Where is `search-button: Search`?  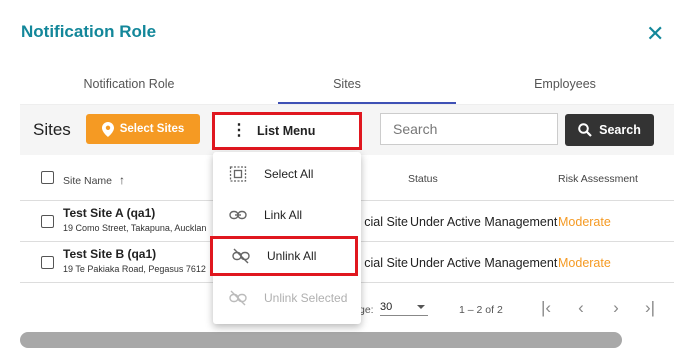
search-button: Search is located at coordinates (609, 130).